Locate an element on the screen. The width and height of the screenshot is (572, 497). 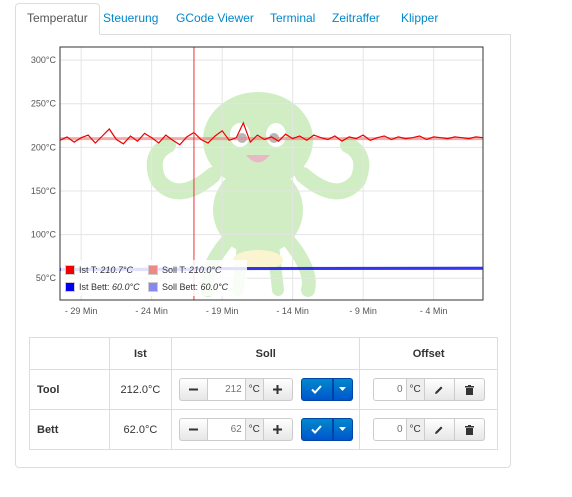
header-soll: Soll is located at coordinates (266, 353).